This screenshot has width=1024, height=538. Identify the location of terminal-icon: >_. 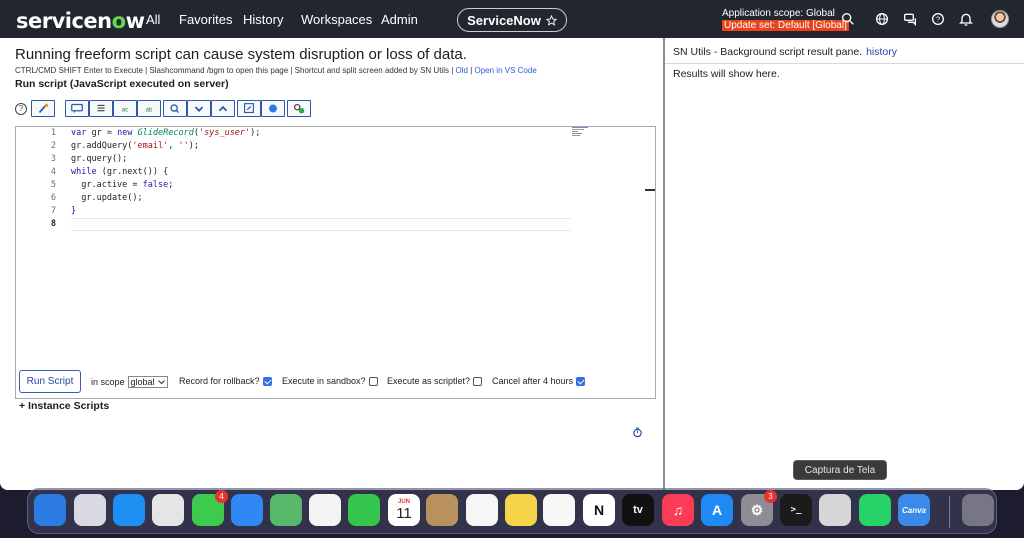
(796, 510).